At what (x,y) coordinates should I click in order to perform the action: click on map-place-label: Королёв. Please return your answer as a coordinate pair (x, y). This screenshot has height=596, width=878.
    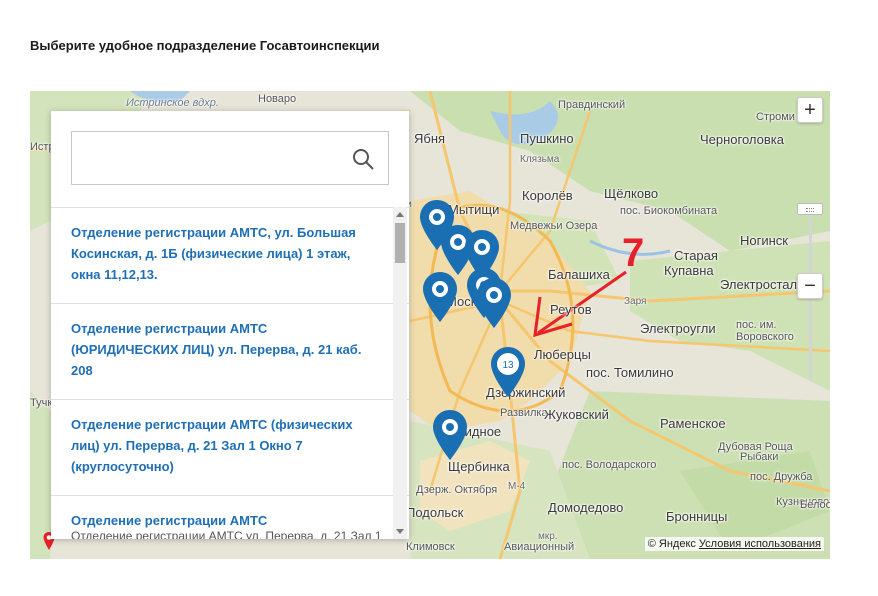
    Looking at the image, I should click on (547, 195).